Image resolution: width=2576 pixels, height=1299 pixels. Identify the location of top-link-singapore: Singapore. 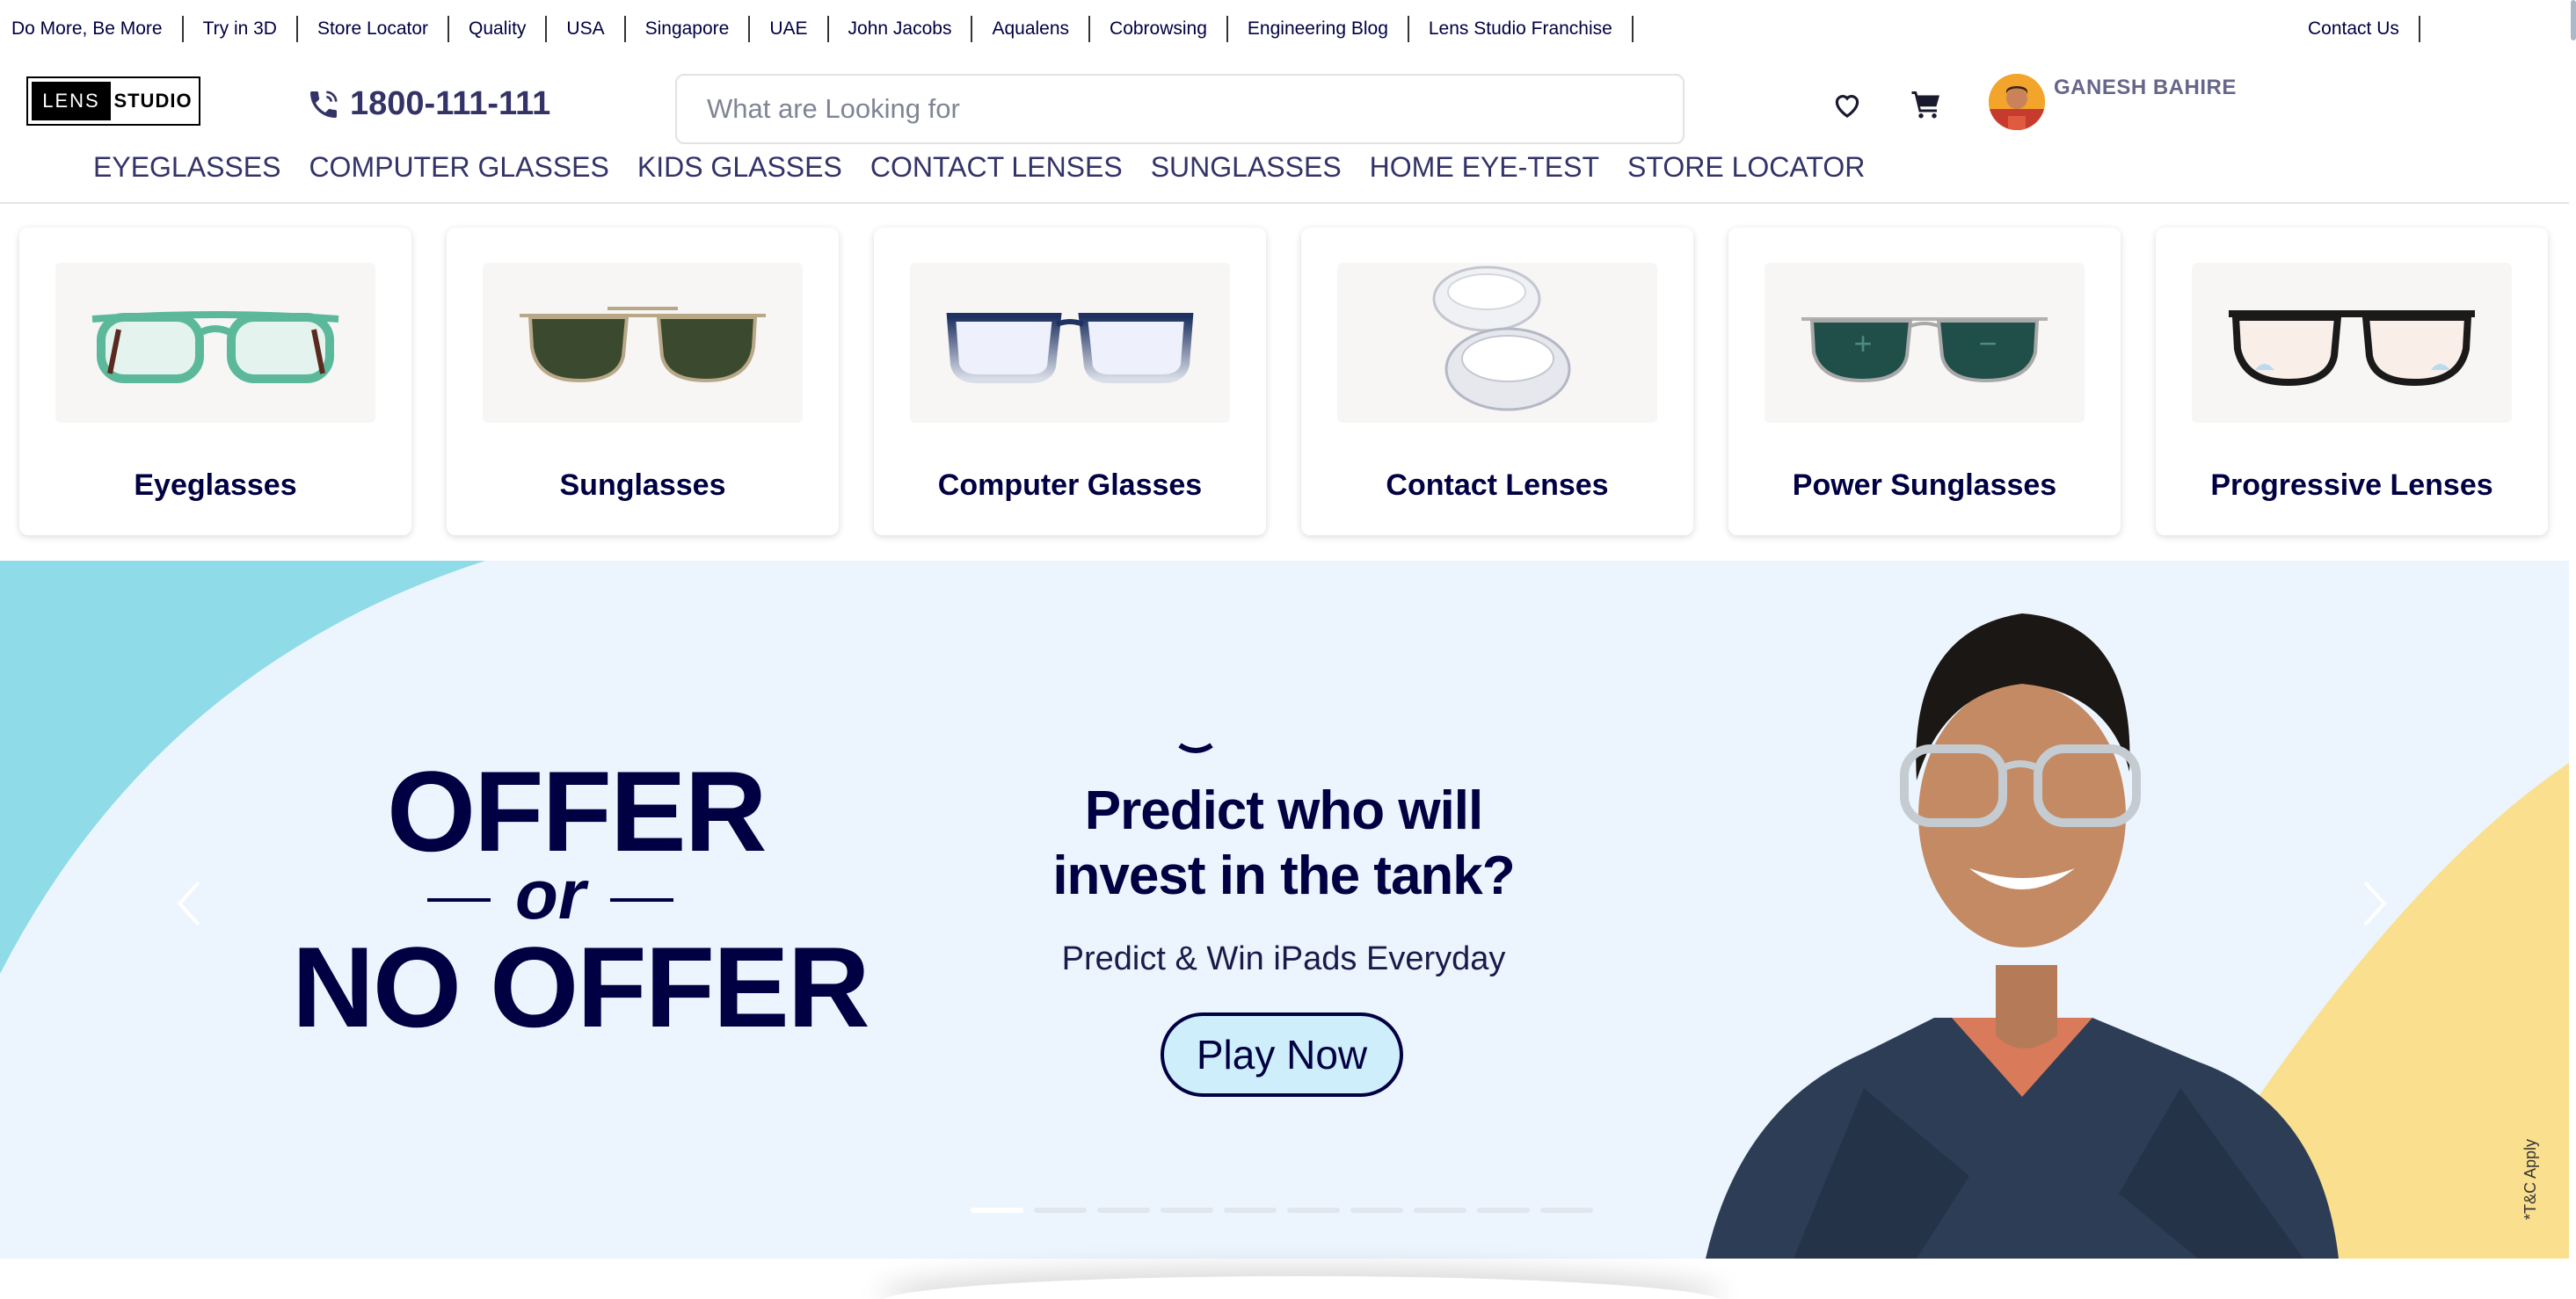
(688, 29).